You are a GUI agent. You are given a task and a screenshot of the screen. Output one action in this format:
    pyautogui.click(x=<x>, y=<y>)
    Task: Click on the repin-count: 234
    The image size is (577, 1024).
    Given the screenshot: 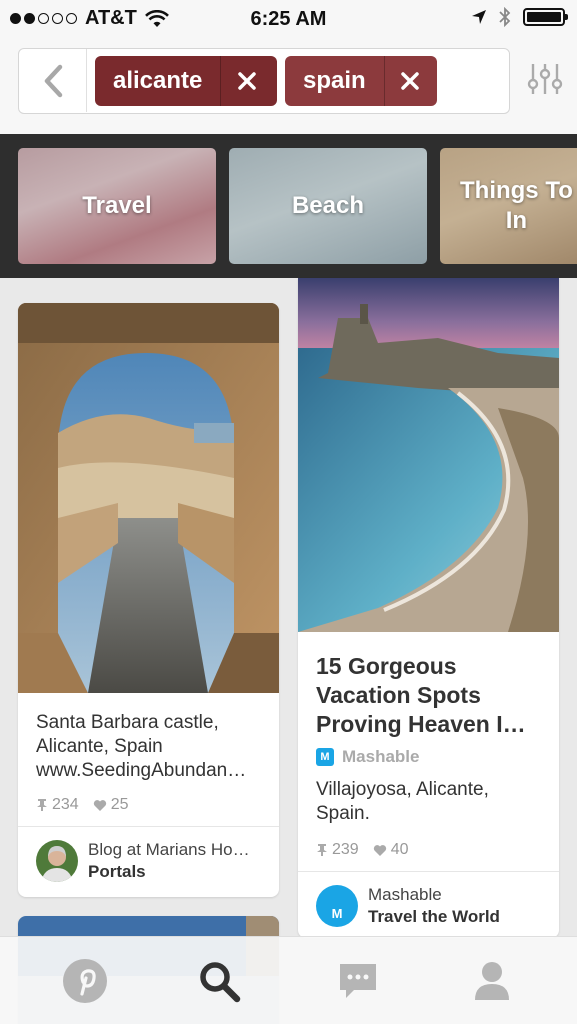 What is the action you would take?
    pyautogui.click(x=57, y=805)
    